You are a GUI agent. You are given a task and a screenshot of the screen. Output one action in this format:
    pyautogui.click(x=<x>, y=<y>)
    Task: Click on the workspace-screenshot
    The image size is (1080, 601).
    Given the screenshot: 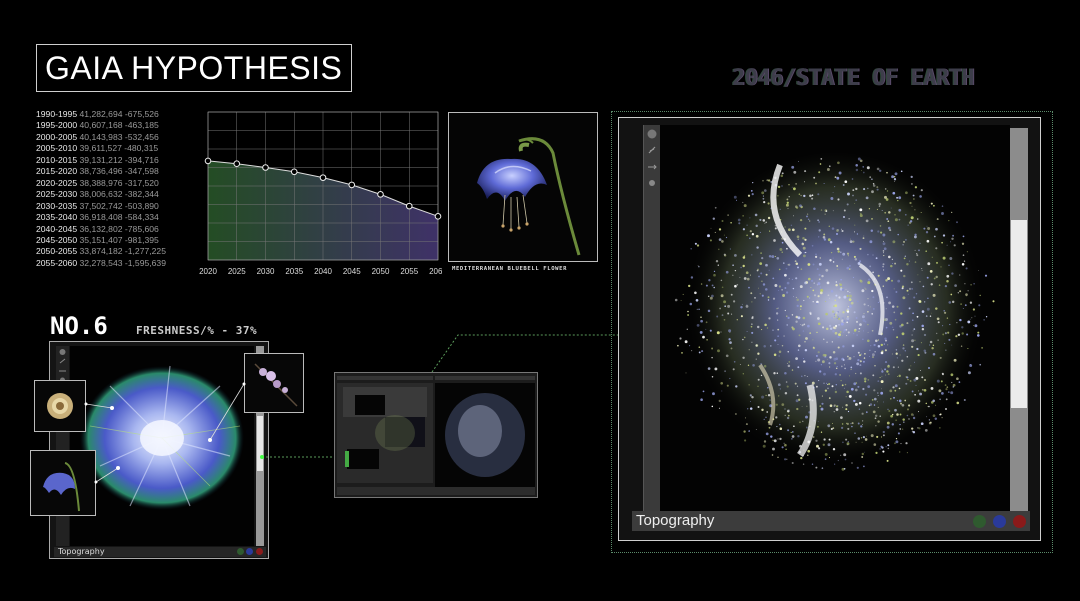 What is the action you would take?
    pyautogui.click(x=436, y=435)
    